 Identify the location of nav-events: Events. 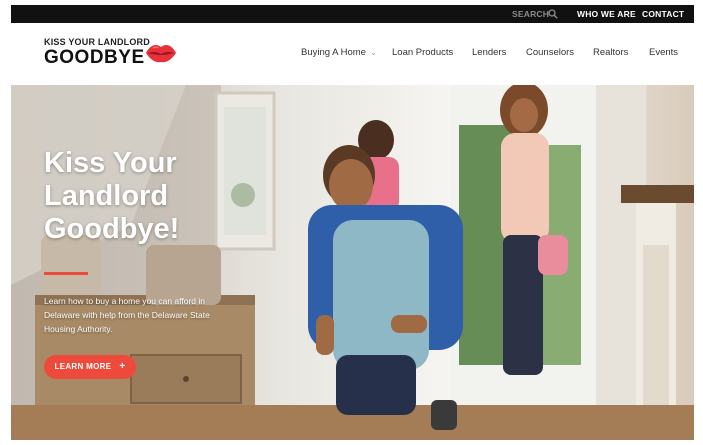
(663, 52).